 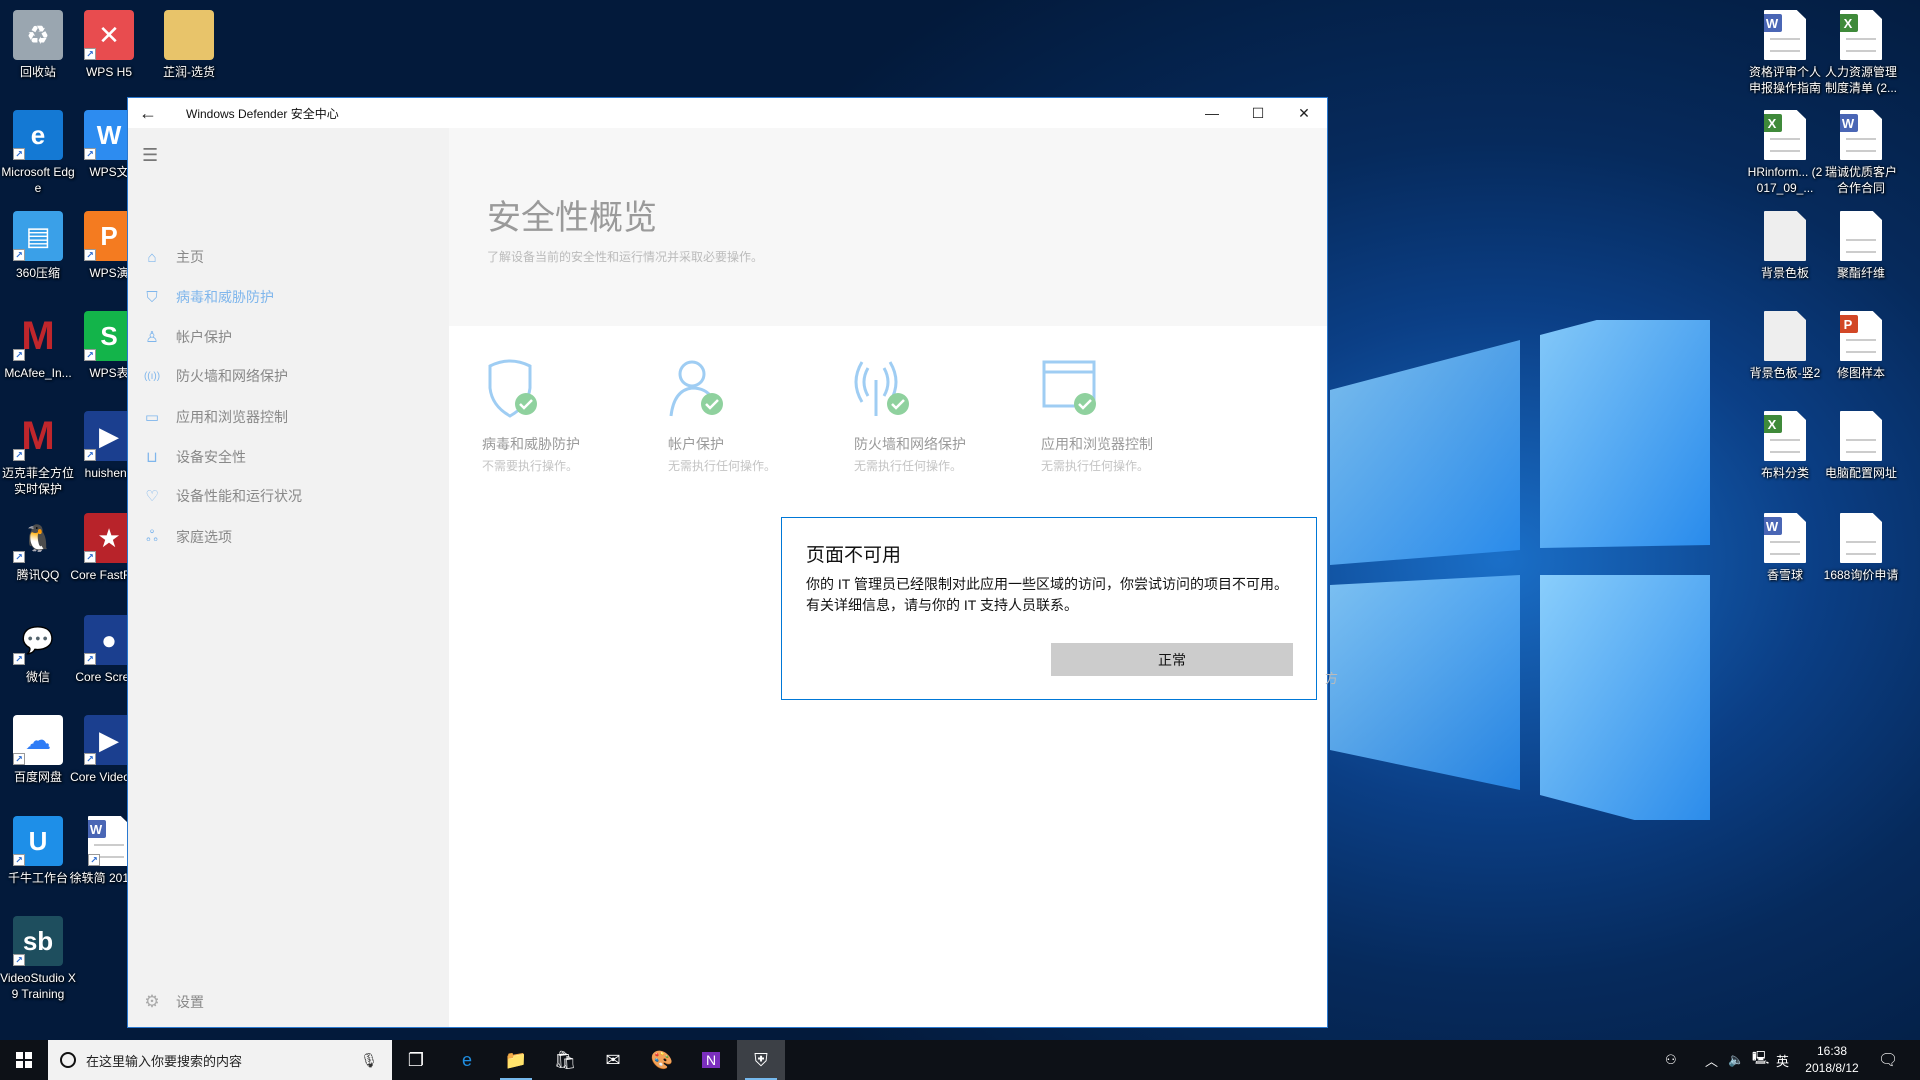 I want to click on sidebar-item: ⛉ 病毒和威胁防护, so click(x=288, y=297).